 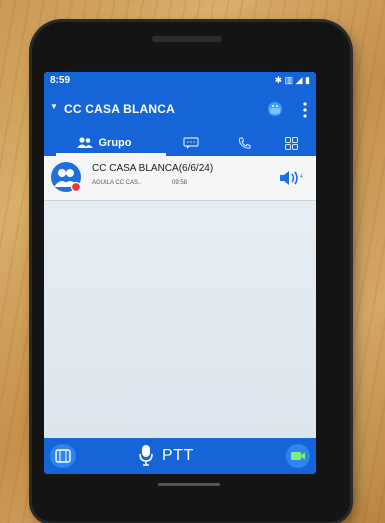 I want to click on speaker-icon: 4, so click(x=291, y=178).